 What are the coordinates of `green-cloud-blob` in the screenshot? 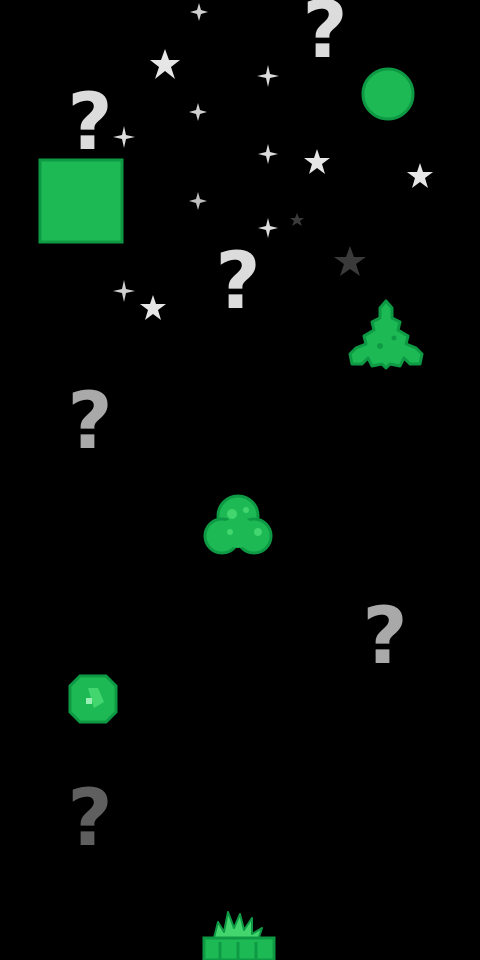 It's located at (239, 528).